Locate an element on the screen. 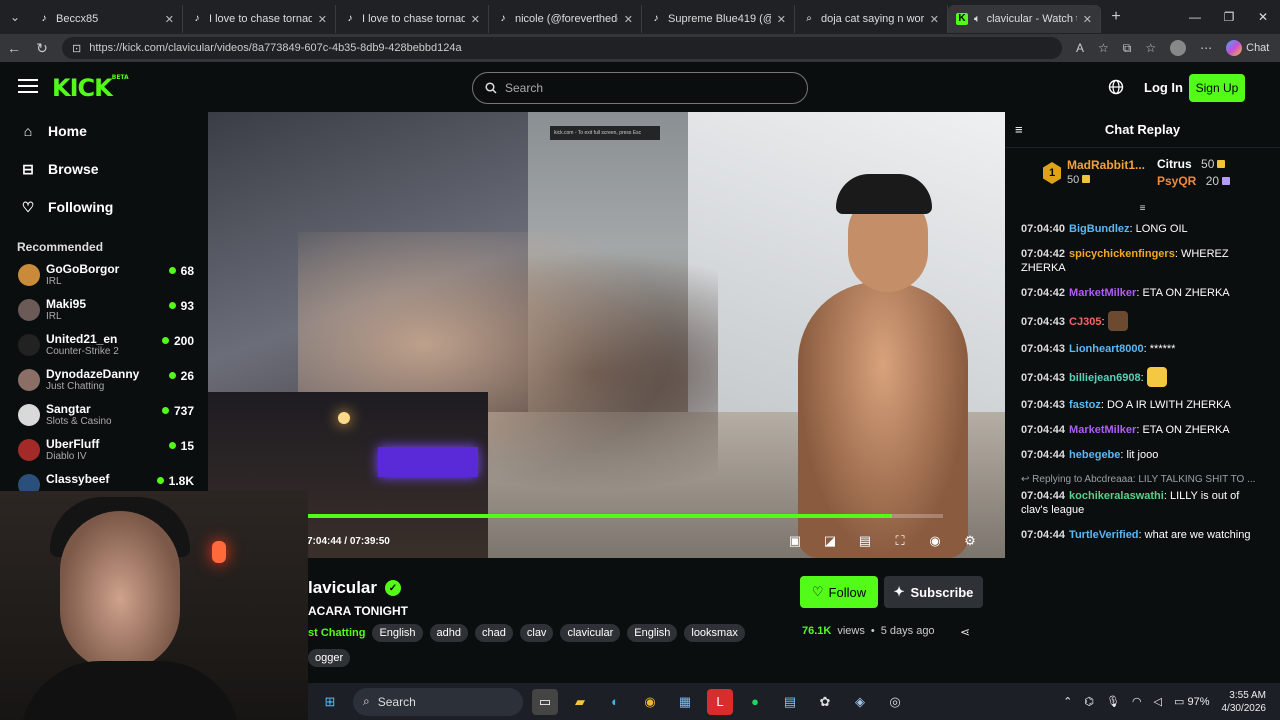 This screenshot has height=720, width=1280. language-globe-icon is located at coordinates (1116, 87).